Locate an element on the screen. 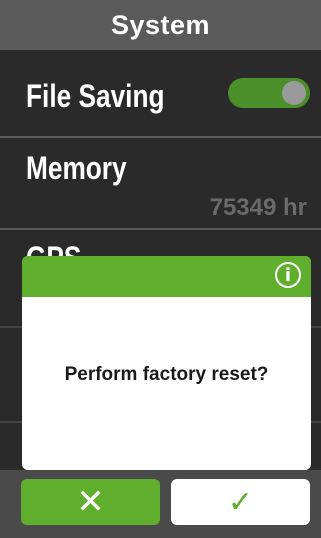  file-saving-toggle is located at coordinates (269, 93).